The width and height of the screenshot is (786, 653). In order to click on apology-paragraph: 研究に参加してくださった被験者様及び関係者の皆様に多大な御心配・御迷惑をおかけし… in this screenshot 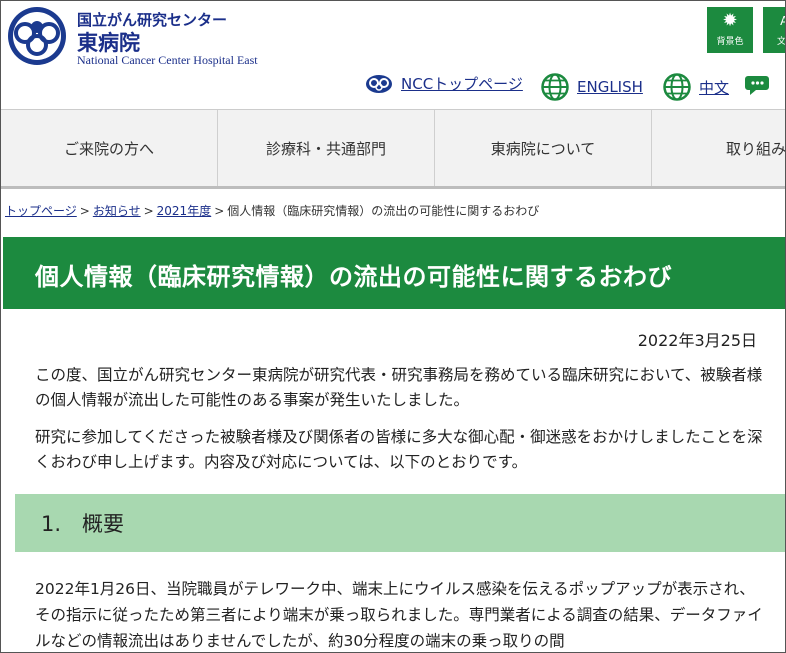, I will do `click(399, 449)`.